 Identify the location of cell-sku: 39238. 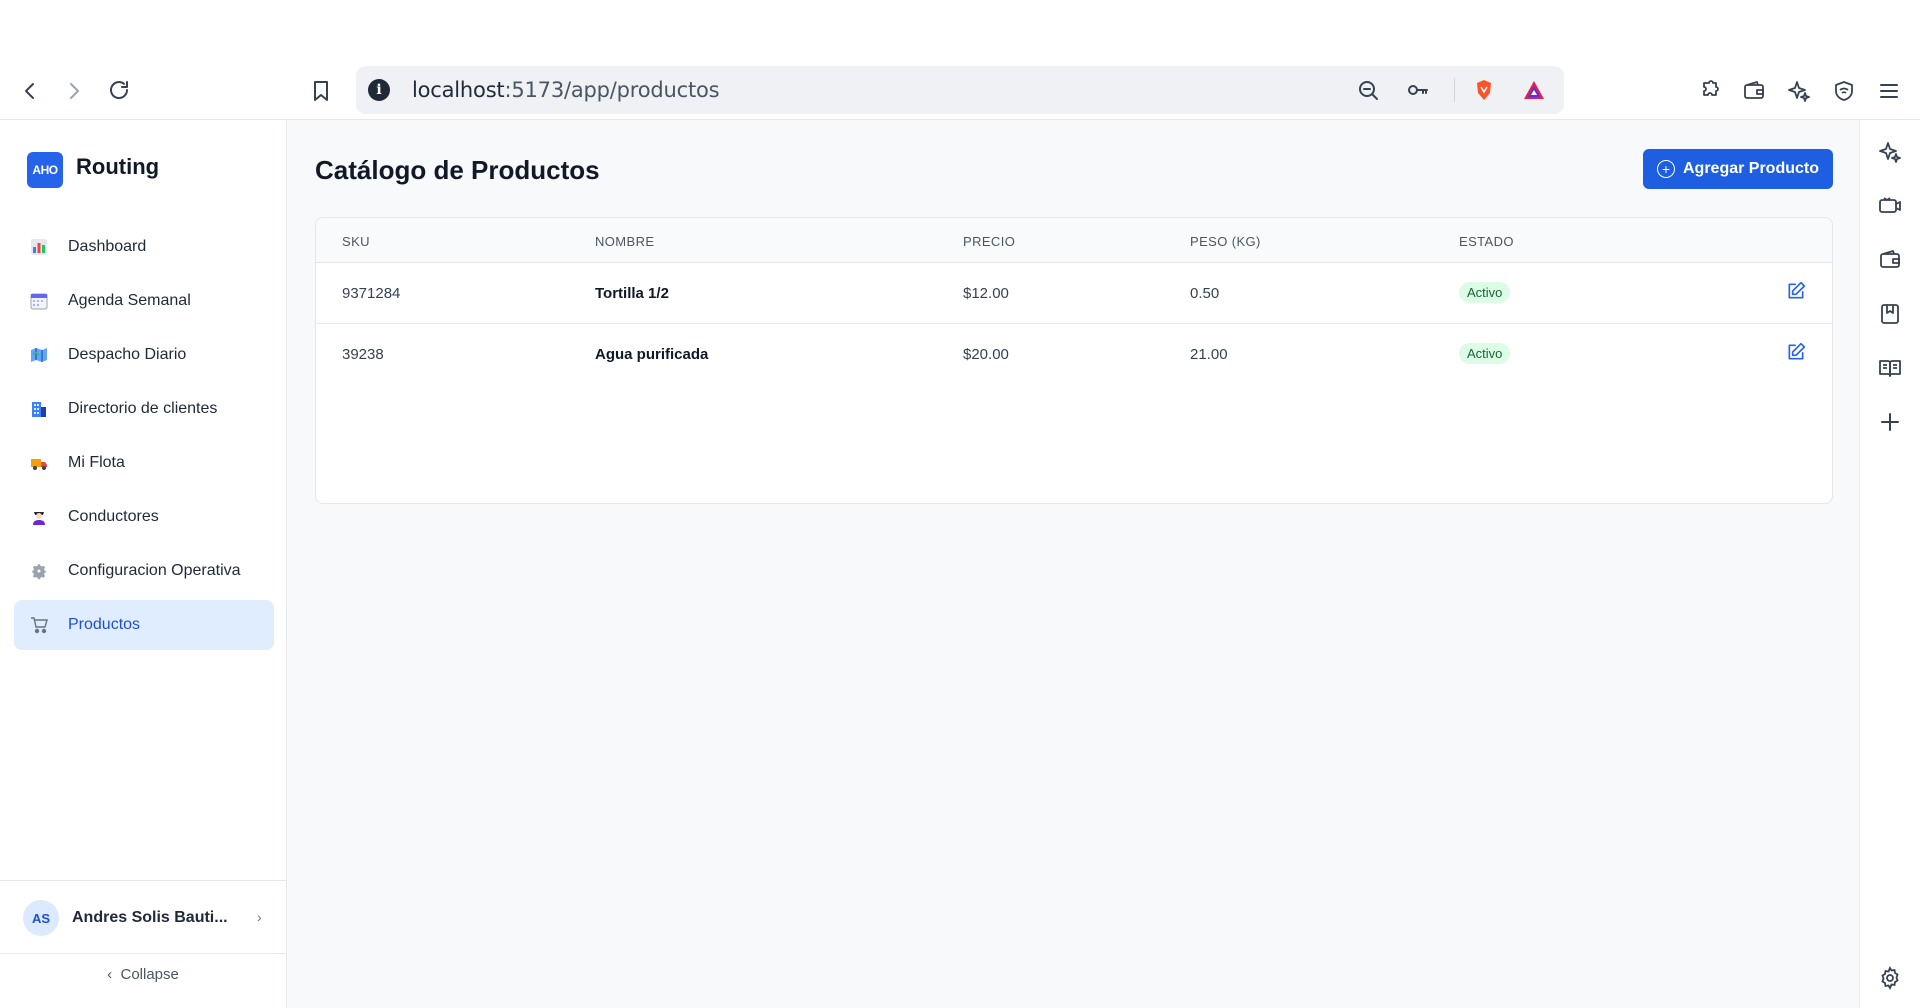
(363, 354).